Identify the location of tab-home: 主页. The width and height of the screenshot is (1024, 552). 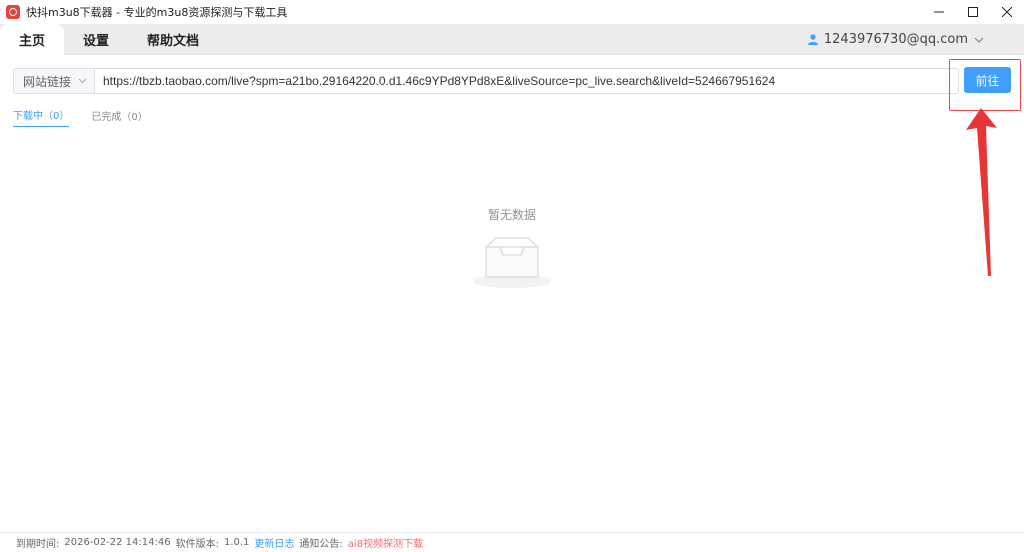
(32, 39).